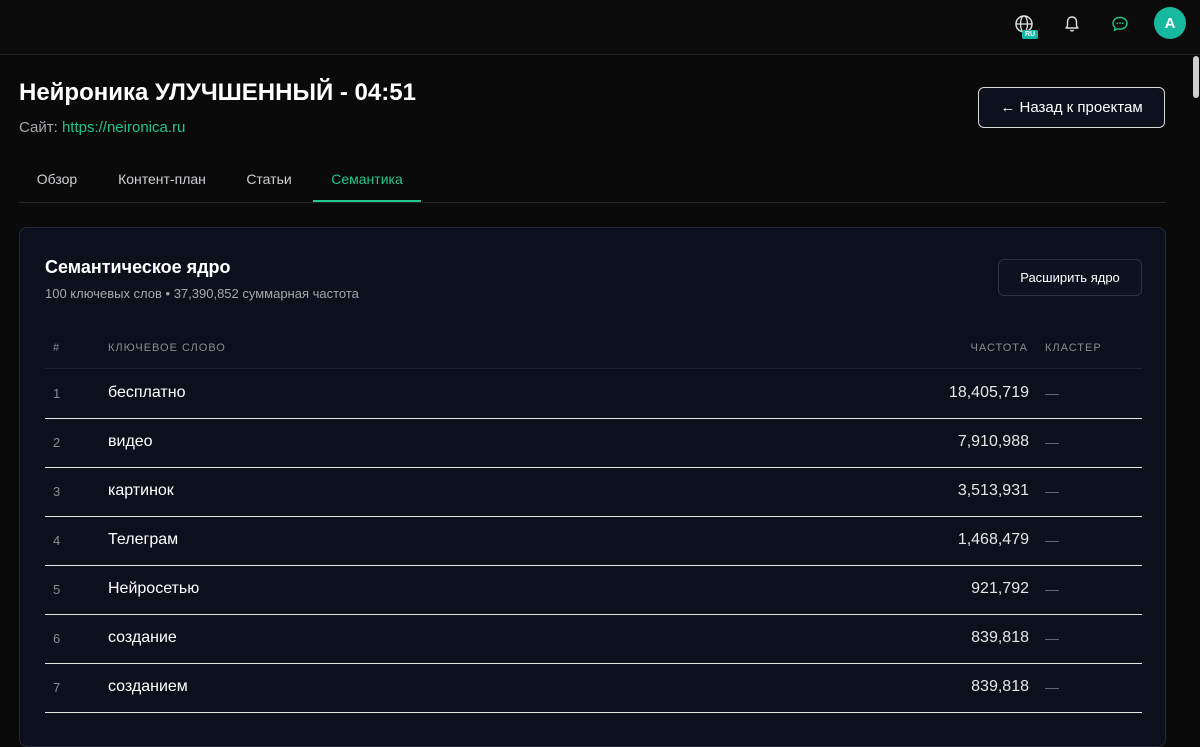 The height and width of the screenshot is (747, 1200). What do you see at coordinates (57, 442) in the screenshot?
I see `row-number: 2` at bounding box center [57, 442].